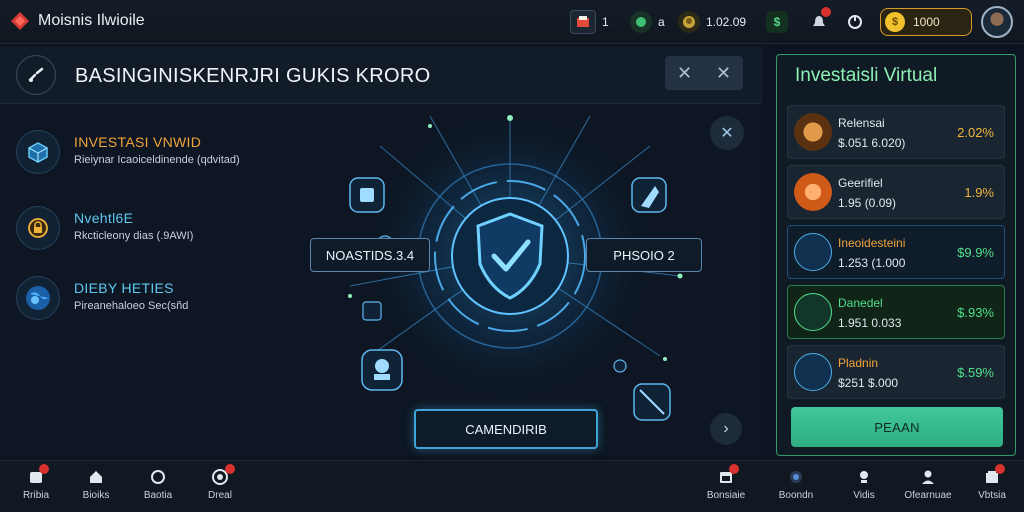 The image size is (1024, 512). What do you see at coordinates (512, 22) in the screenshot?
I see `top-bar: Moisnis Ilwioile 1 a 1.02.09 $ $ 1000` at bounding box center [512, 22].